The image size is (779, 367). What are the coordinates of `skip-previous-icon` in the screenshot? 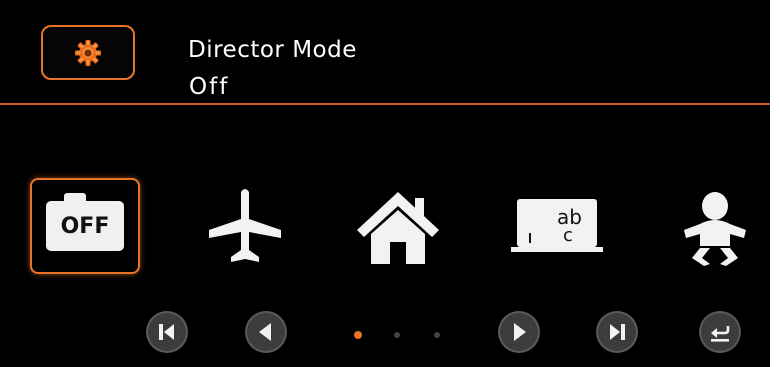 It's located at (167, 332).